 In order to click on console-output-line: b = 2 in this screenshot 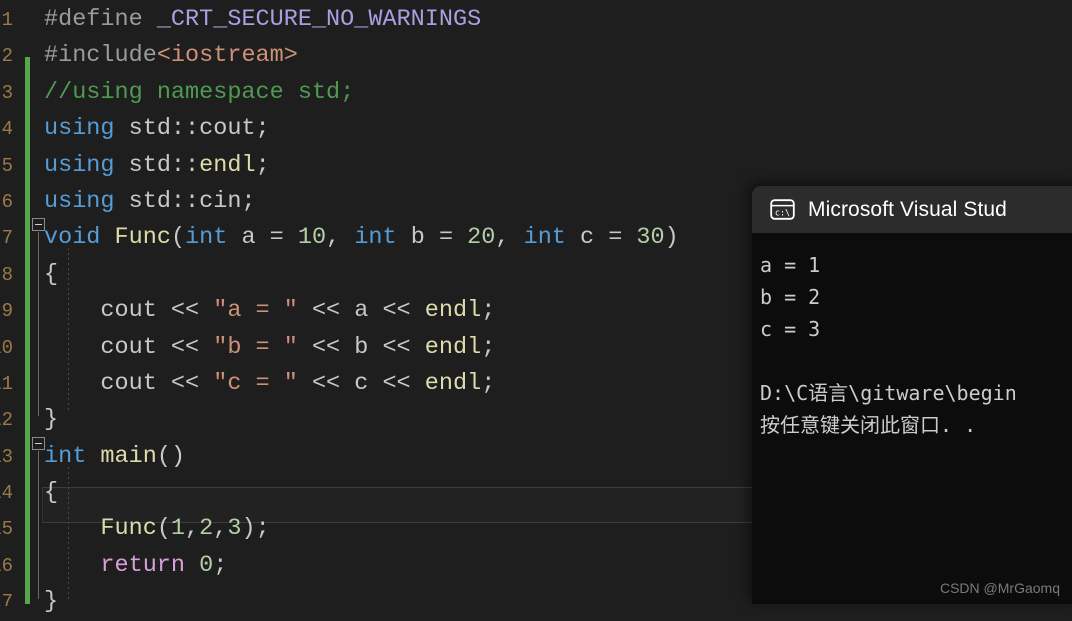, I will do `click(790, 297)`.